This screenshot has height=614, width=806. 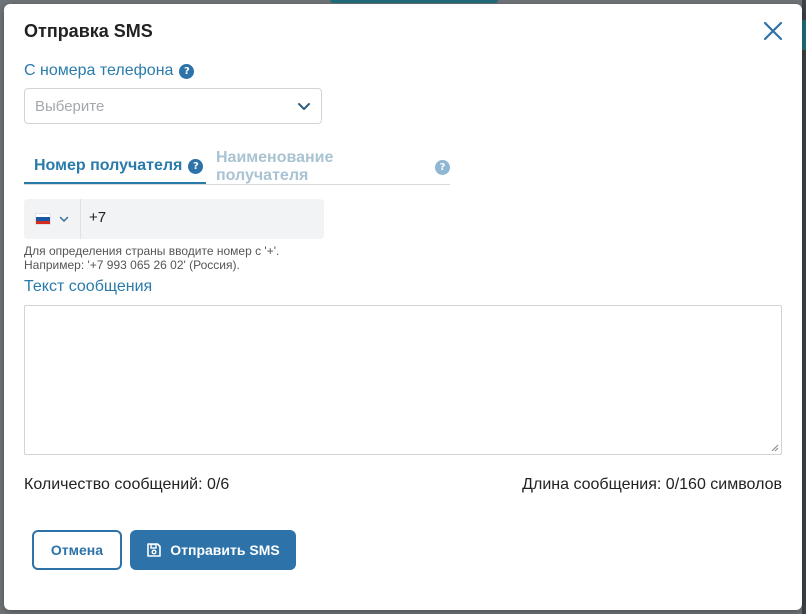 I want to click on tab-label: Номер получателя, so click(x=108, y=165).